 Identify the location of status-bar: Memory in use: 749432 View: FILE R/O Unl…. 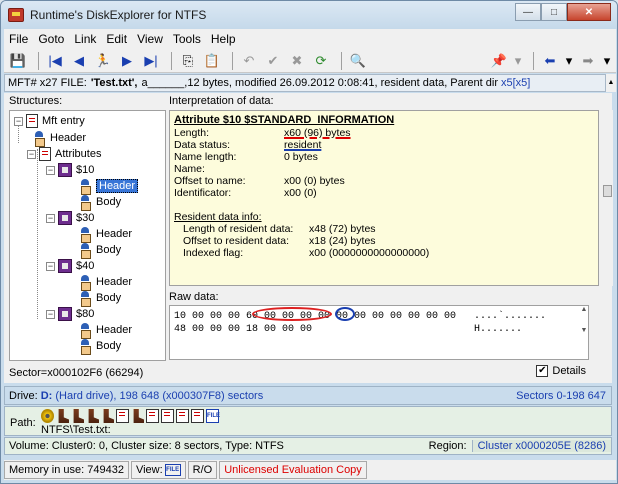
(310, 470).